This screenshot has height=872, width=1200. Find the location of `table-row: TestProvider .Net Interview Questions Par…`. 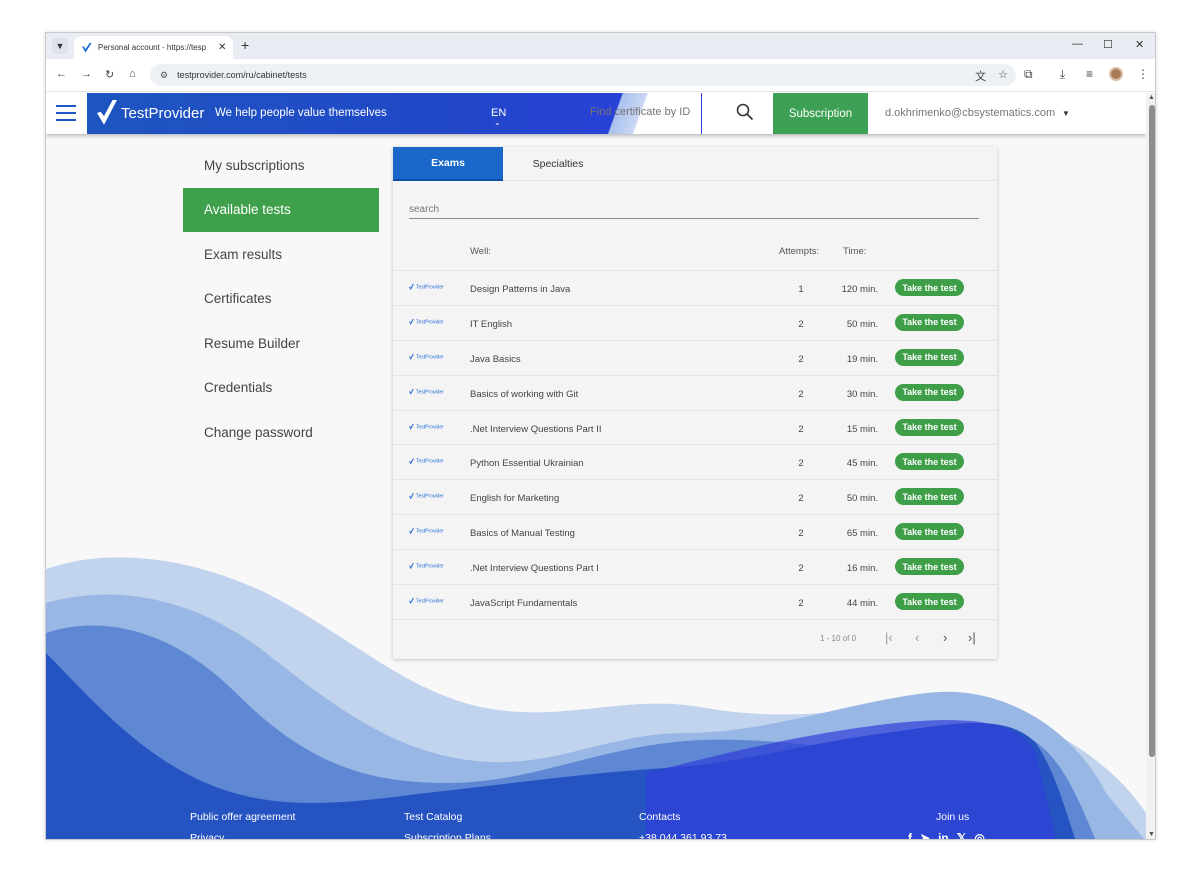

table-row: TestProvider .Net Interview Questions Par… is located at coordinates (695, 428).